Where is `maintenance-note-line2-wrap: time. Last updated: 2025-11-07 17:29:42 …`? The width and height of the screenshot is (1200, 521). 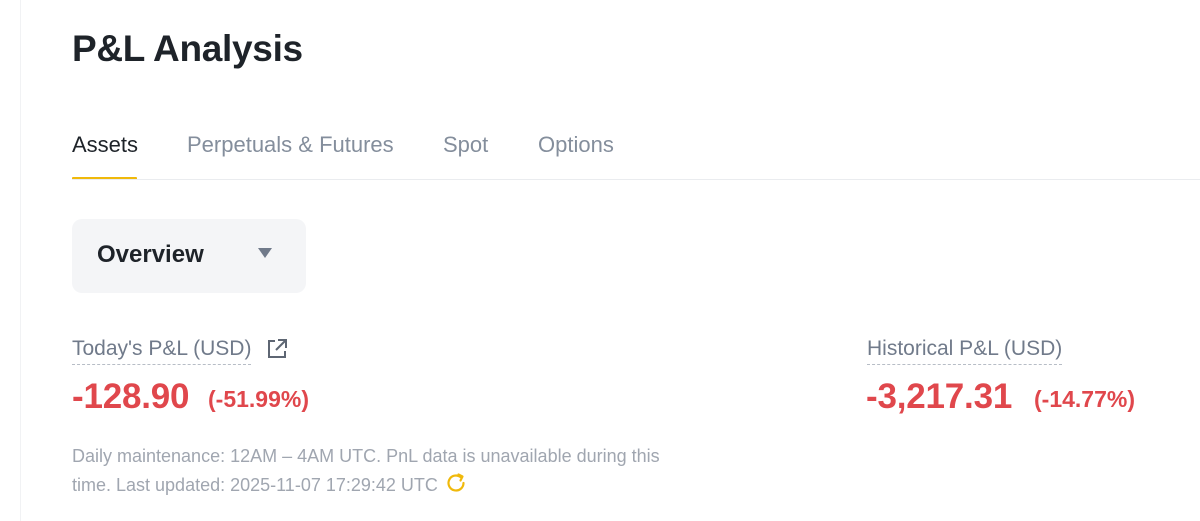 maintenance-note-line2-wrap: time. Last updated: 2025-11-07 17:29:42 … is located at coordinates (392, 485).